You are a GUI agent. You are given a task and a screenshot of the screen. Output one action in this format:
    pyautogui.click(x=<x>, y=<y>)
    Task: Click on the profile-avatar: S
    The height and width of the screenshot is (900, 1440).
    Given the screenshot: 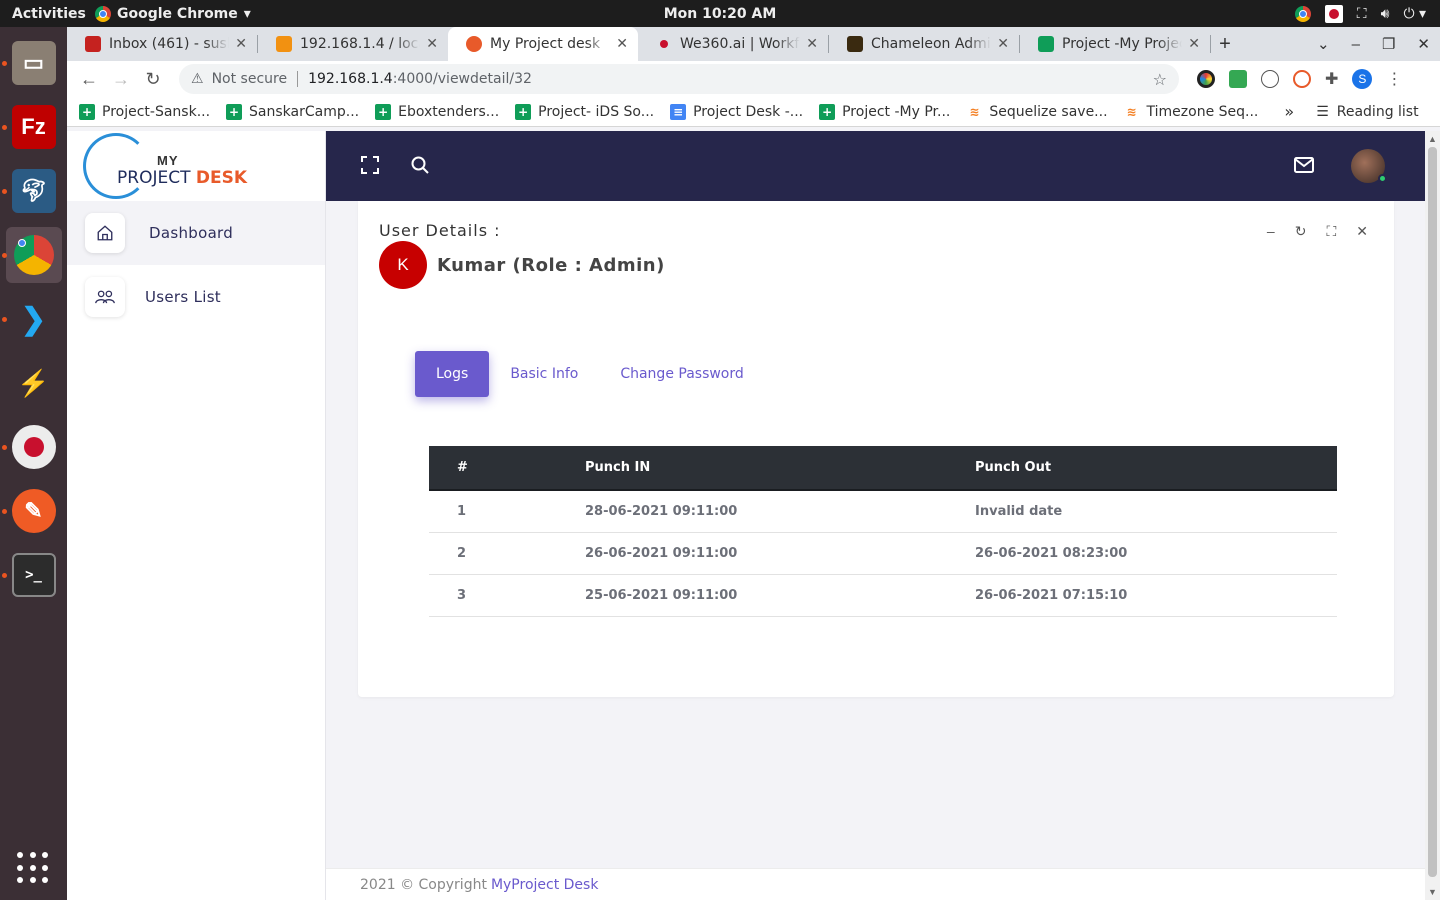 What is the action you would take?
    pyautogui.click(x=1362, y=79)
    